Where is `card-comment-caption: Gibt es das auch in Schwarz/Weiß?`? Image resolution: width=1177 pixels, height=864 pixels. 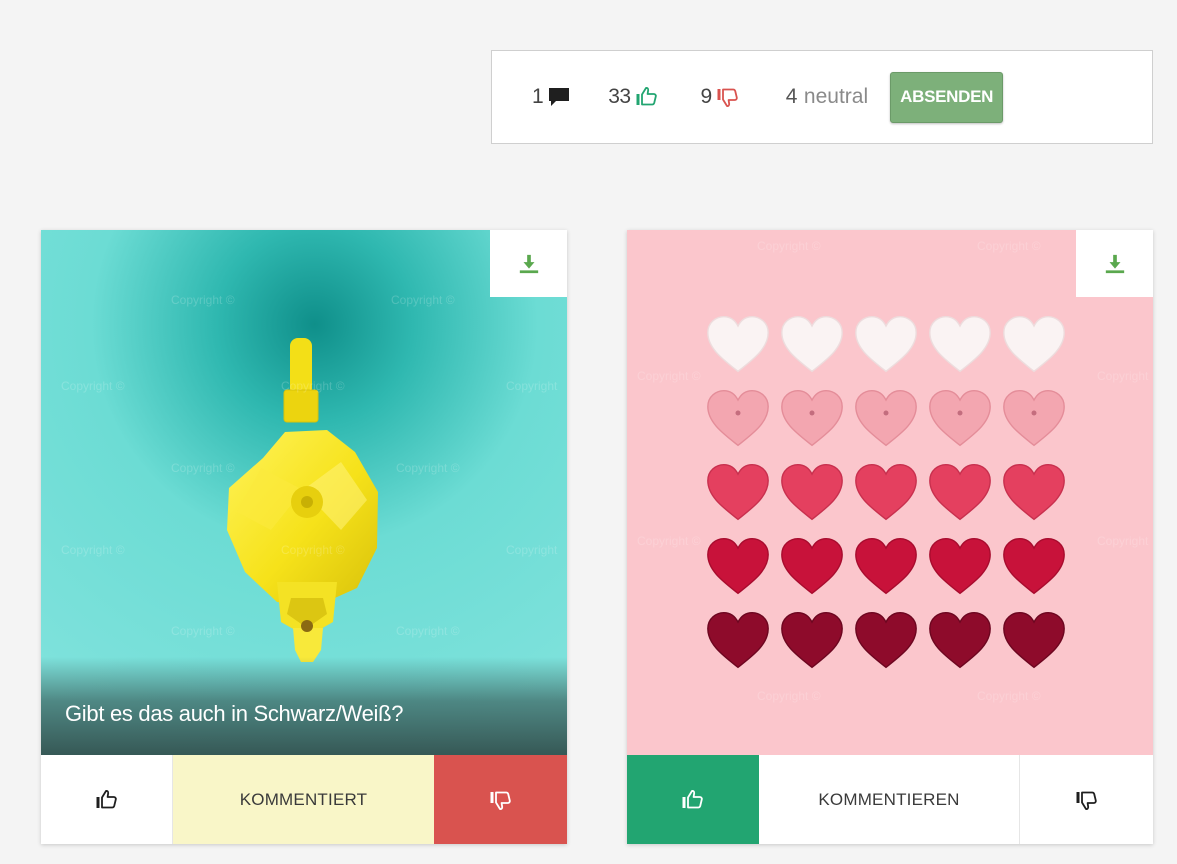 card-comment-caption: Gibt es das auch in Schwarz/Weiß? is located at coordinates (304, 706).